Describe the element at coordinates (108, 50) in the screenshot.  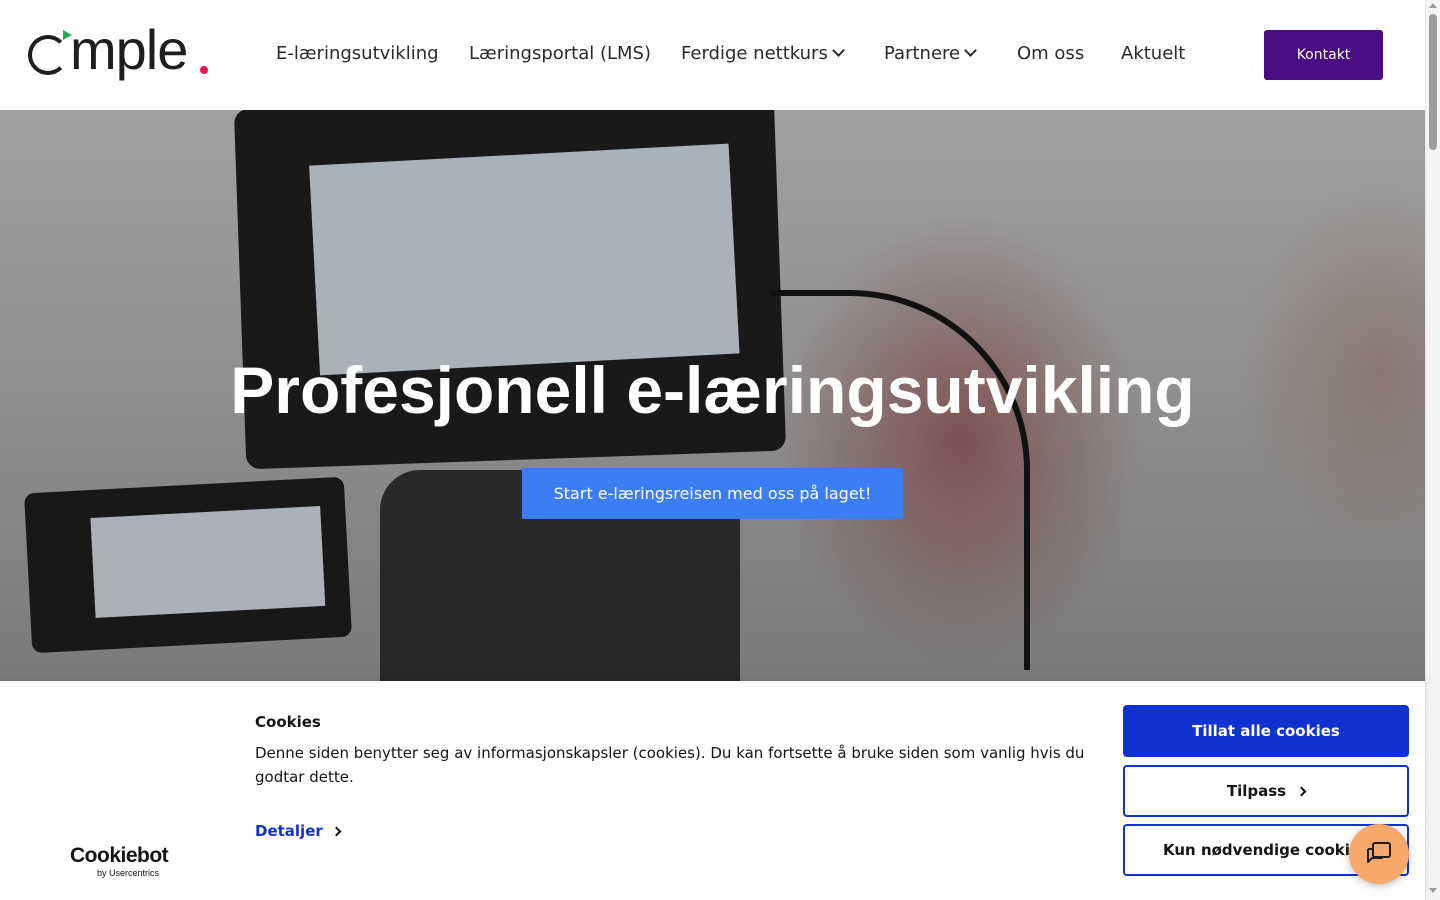
I see `logo-wordmark: mple` at that location.